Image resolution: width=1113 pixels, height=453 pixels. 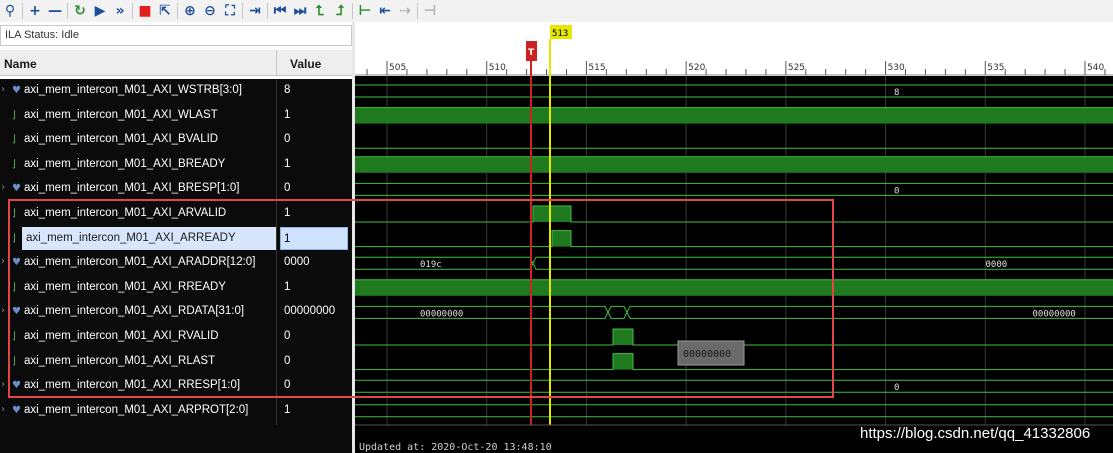 I want to click on signal-name: axi_mem_intercon_M01_AXI_ARREADY, so click(x=149, y=238).